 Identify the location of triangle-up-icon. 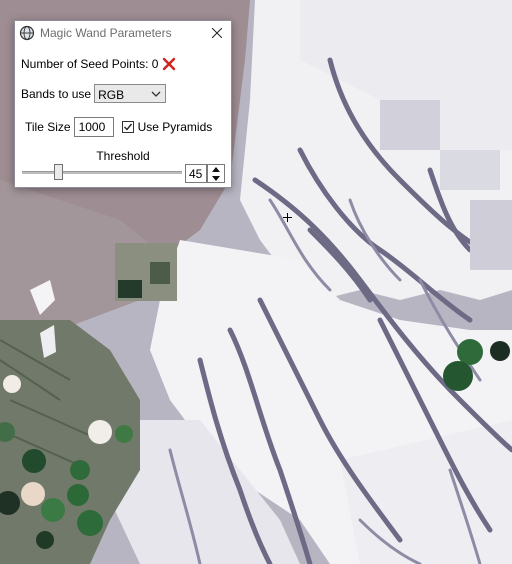
(216, 169).